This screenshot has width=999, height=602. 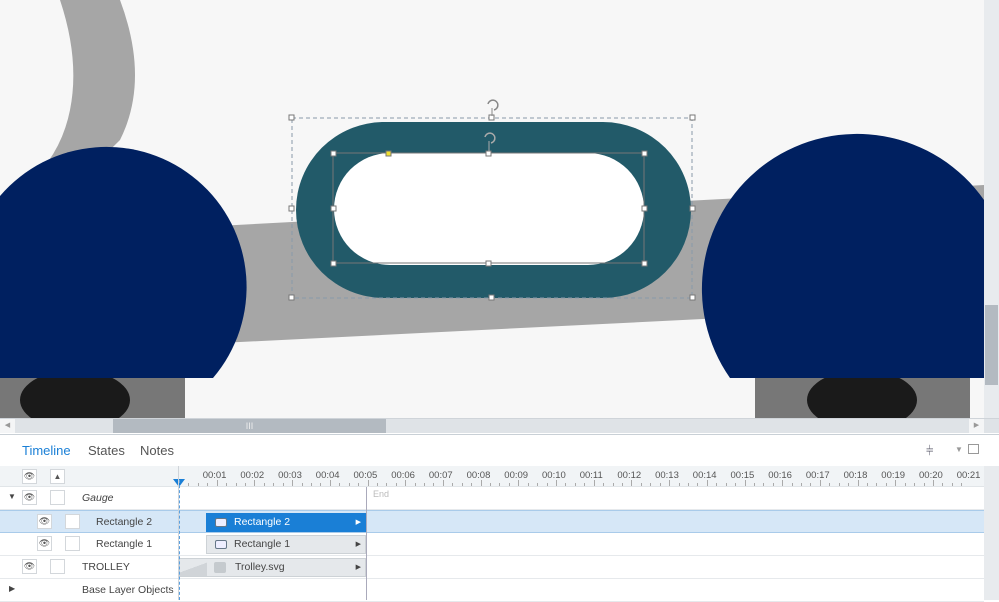 What do you see at coordinates (272, 567) in the screenshot?
I see `timeline-bar: Trolley.svg ▶` at bounding box center [272, 567].